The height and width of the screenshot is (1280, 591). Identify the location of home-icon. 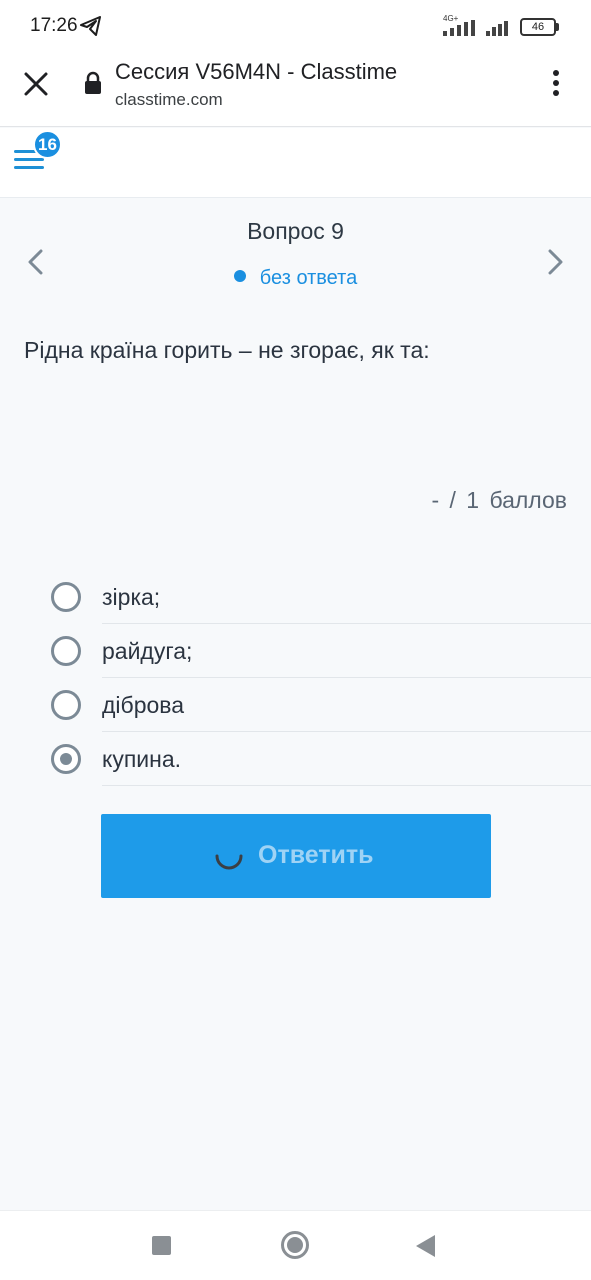
(295, 1245).